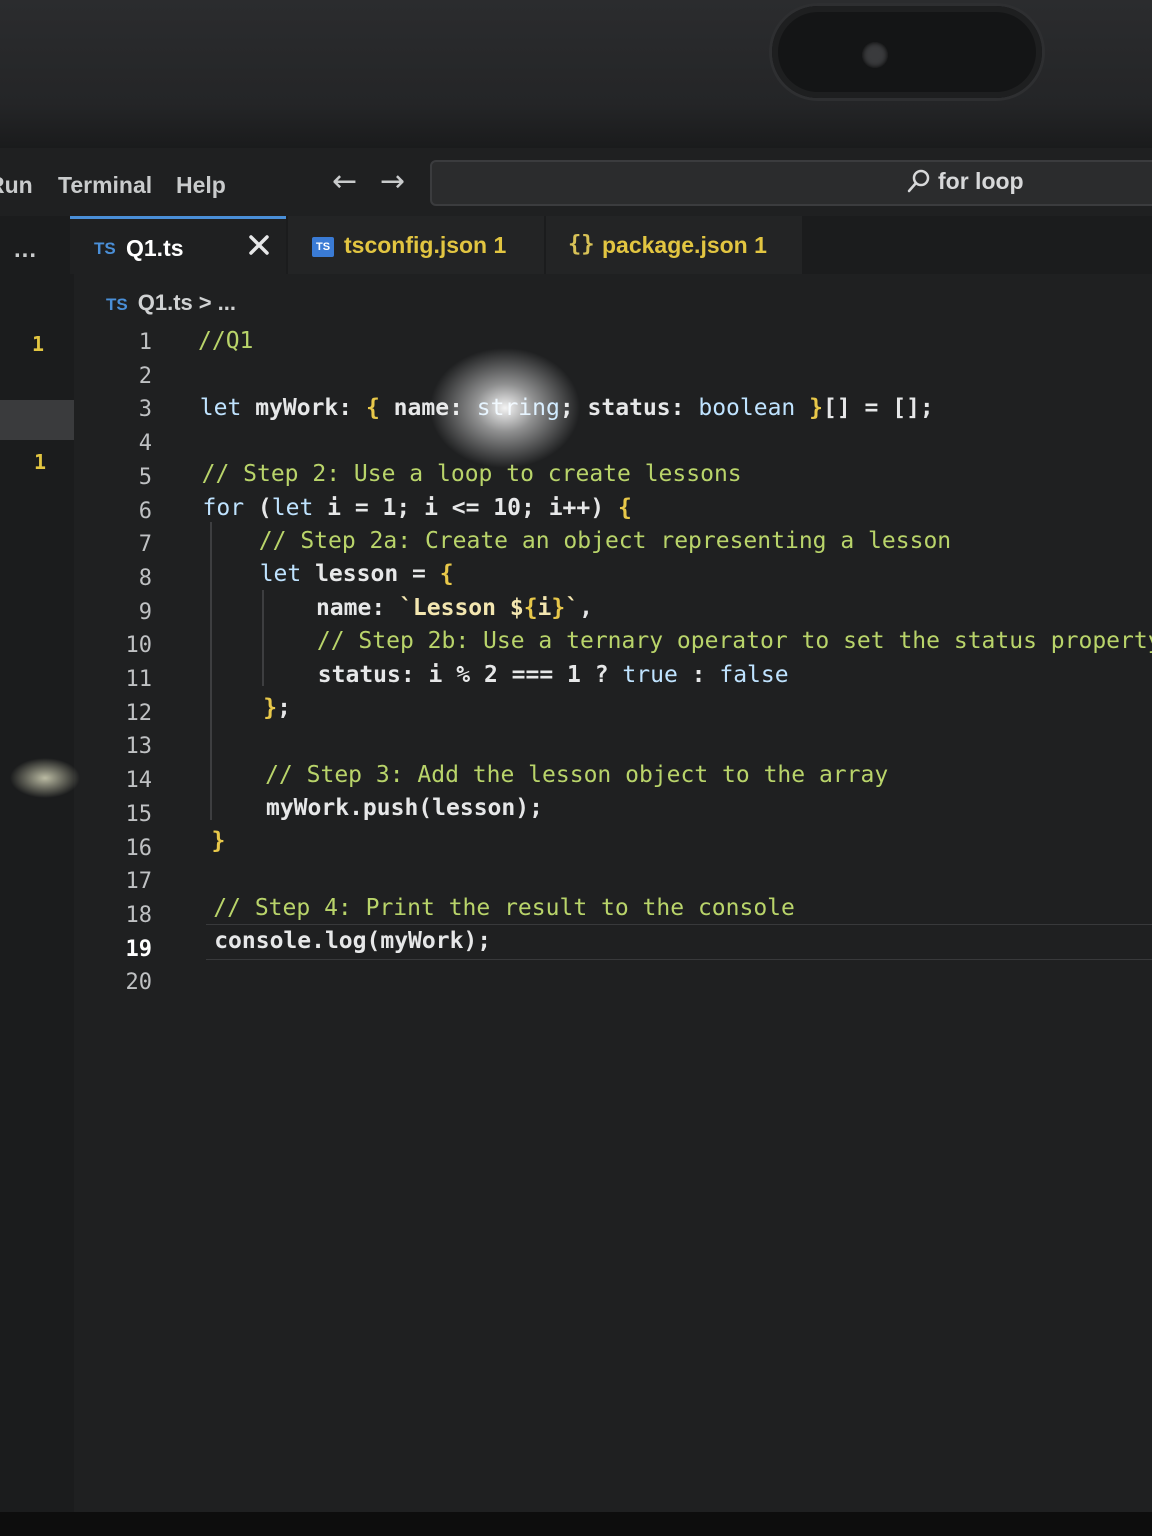 The image size is (1152, 1536). I want to click on tab-label: Q1.ts, so click(155, 248).